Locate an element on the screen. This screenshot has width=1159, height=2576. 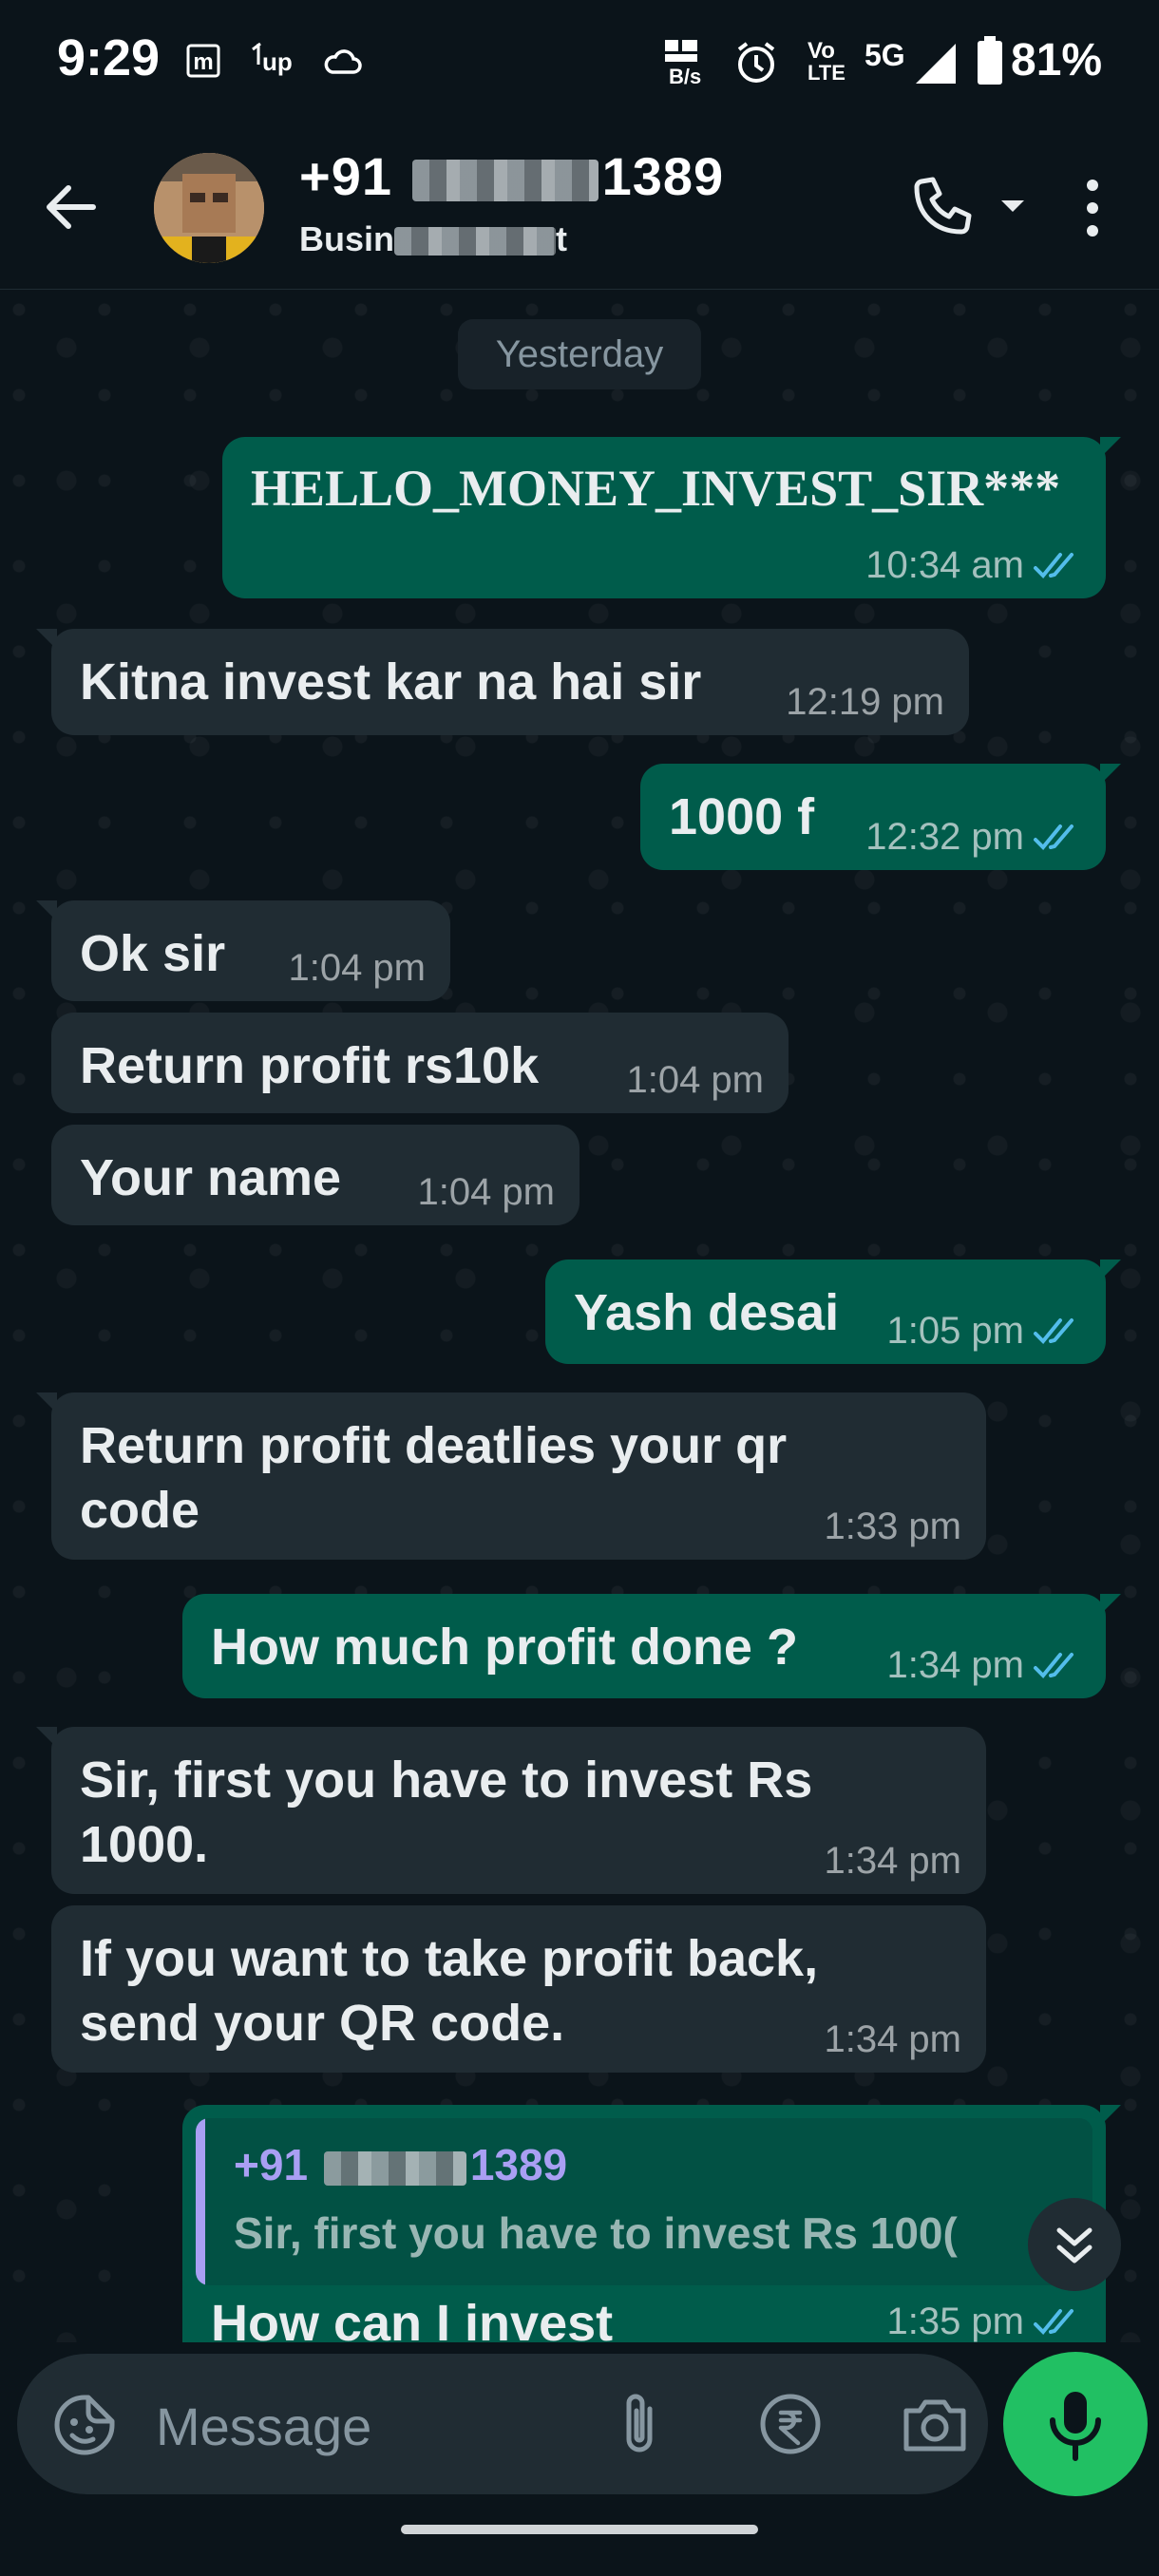
message-line: code is located at coordinates (140, 1510).